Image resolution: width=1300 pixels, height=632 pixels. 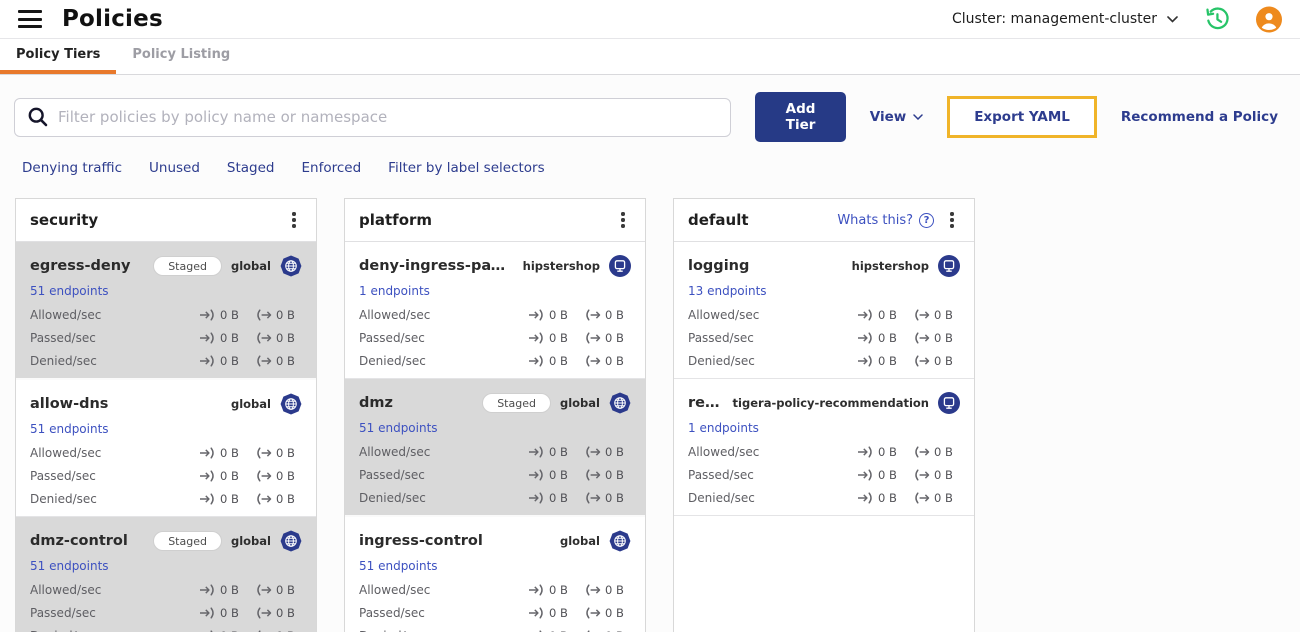 What do you see at coordinates (174, 168) in the screenshot?
I see `filter-unused: Unused` at bounding box center [174, 168].